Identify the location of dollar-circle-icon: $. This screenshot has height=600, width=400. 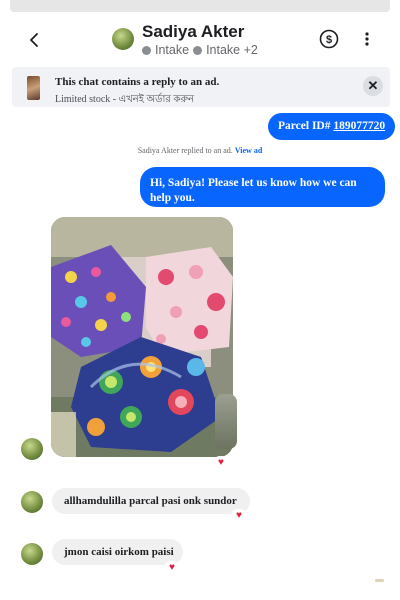
(329, 39).